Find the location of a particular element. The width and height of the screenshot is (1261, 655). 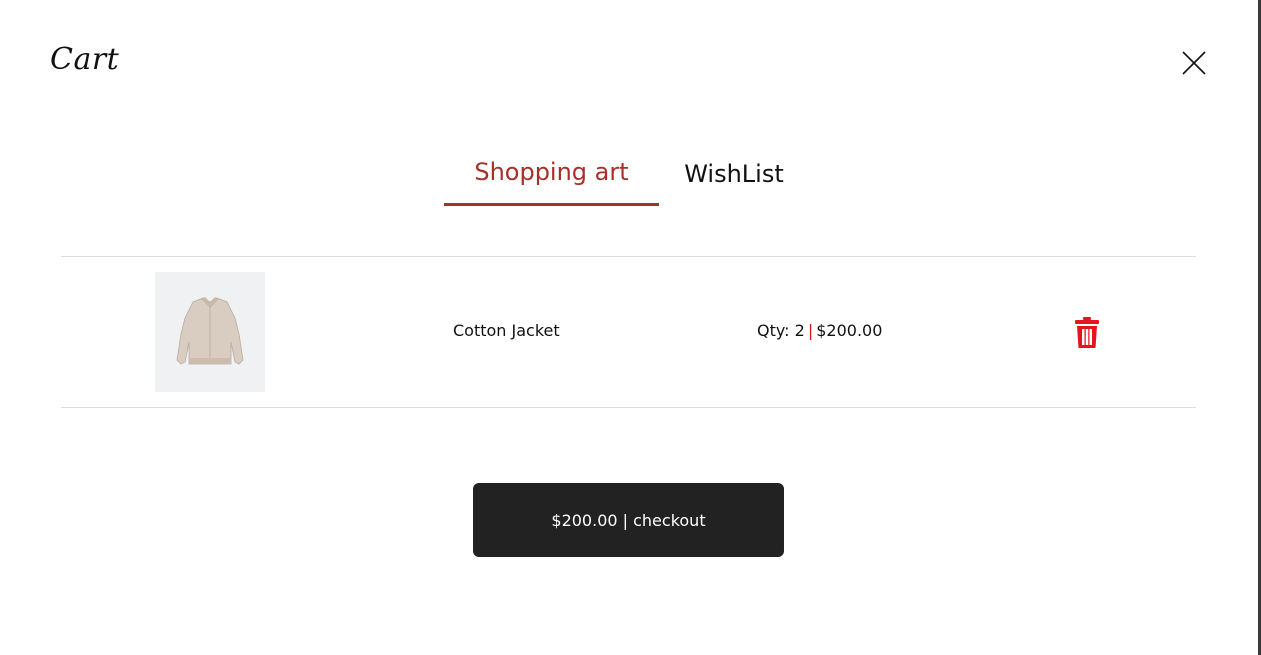

close-icon is located at coordinates (1194, 63).